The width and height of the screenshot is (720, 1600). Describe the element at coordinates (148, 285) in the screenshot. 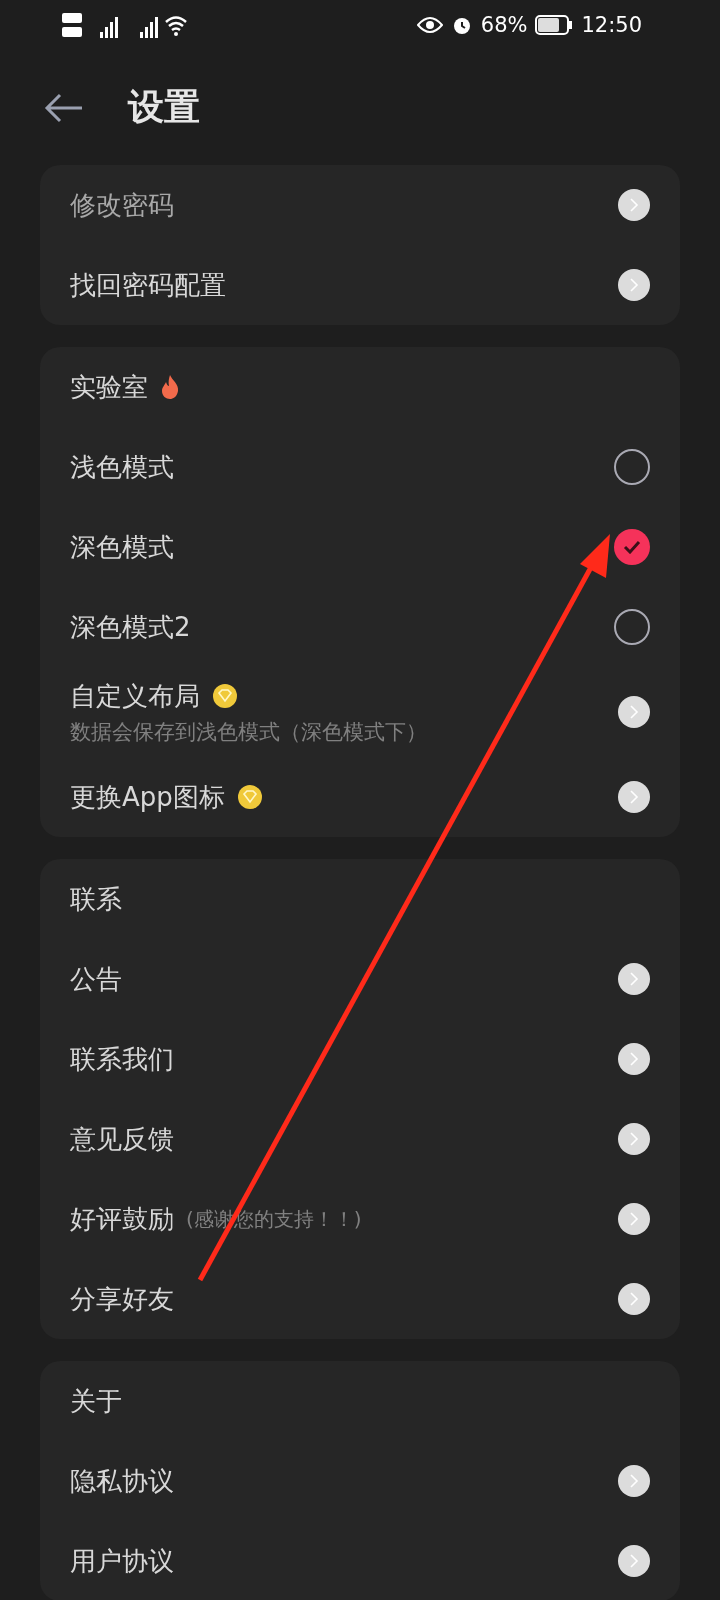

I see `setting-label: 找回密码配置` at that location.